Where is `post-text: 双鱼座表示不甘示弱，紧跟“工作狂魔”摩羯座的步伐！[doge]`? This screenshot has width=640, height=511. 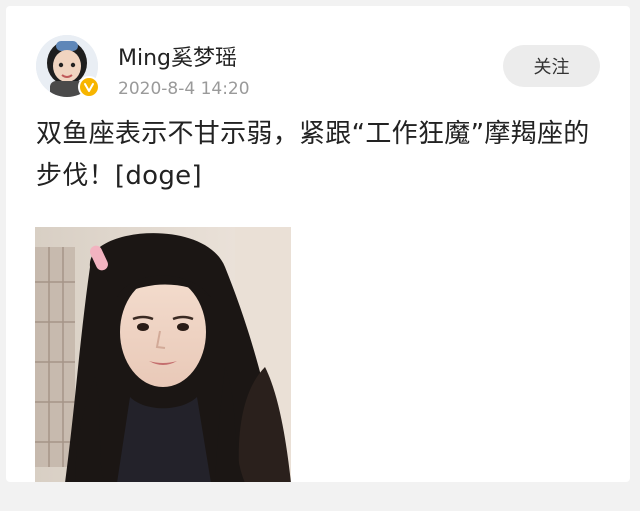 post-text: 双鱼座表示不甘示弱，紧跟“工作狂魔”摩羯座的步伐！[doge] is located at coordinates (313, 155).